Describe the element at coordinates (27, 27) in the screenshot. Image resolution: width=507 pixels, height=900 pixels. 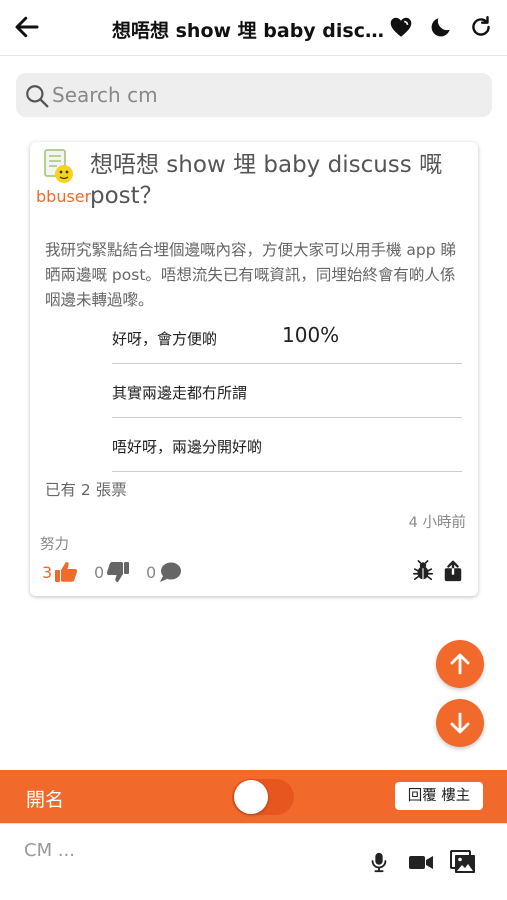
I see `back-arrow-icon` at that location.